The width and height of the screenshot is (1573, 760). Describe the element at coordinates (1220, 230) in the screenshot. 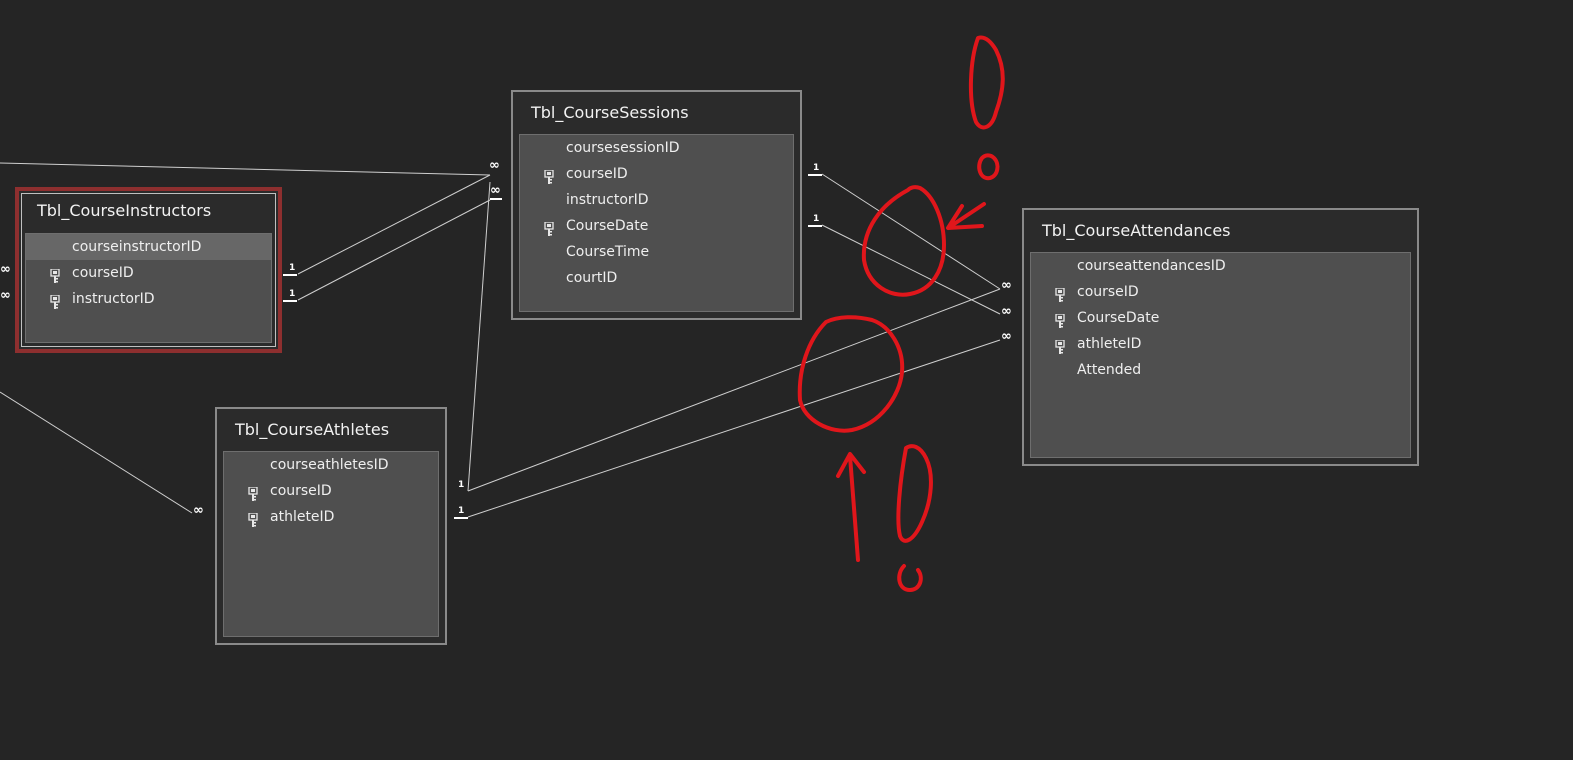

I see `table-title: Tbl_CourseAttendances` at that location.